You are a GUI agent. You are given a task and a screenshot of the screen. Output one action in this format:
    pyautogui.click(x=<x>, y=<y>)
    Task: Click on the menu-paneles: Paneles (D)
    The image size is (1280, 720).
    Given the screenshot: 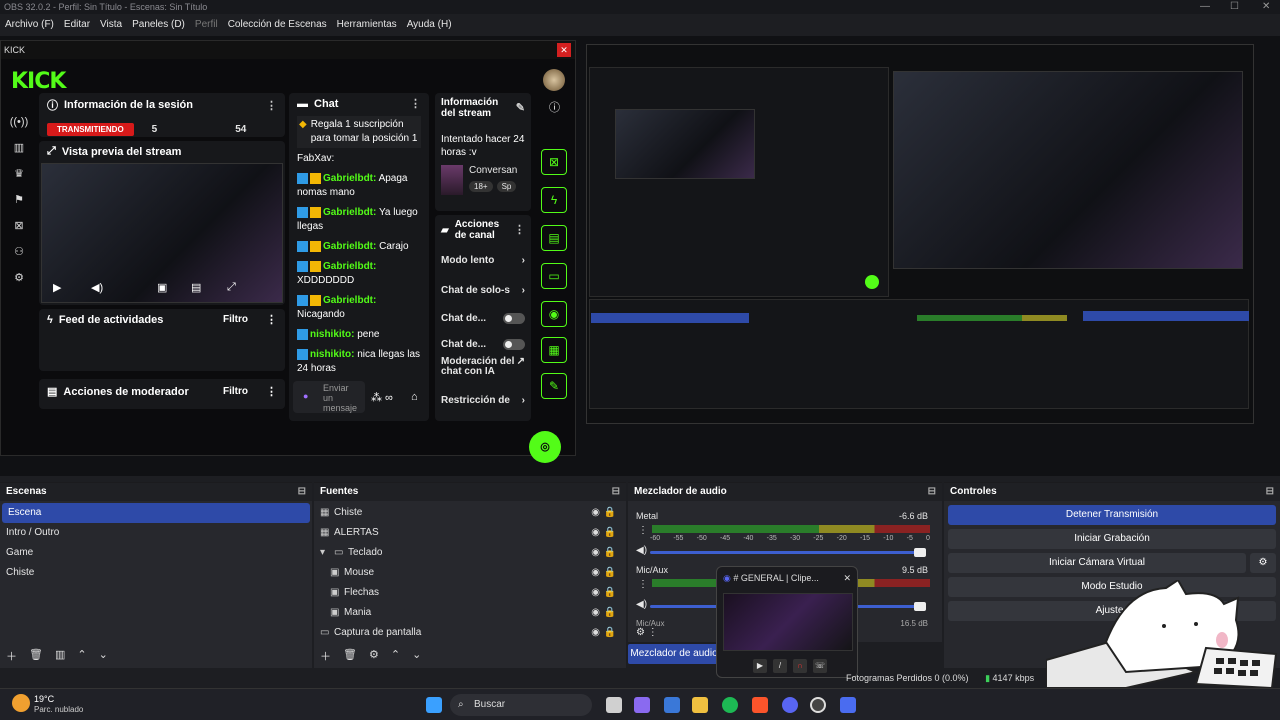 What is the action you would take?
    pyautogui.click(x=158, y=24)
    